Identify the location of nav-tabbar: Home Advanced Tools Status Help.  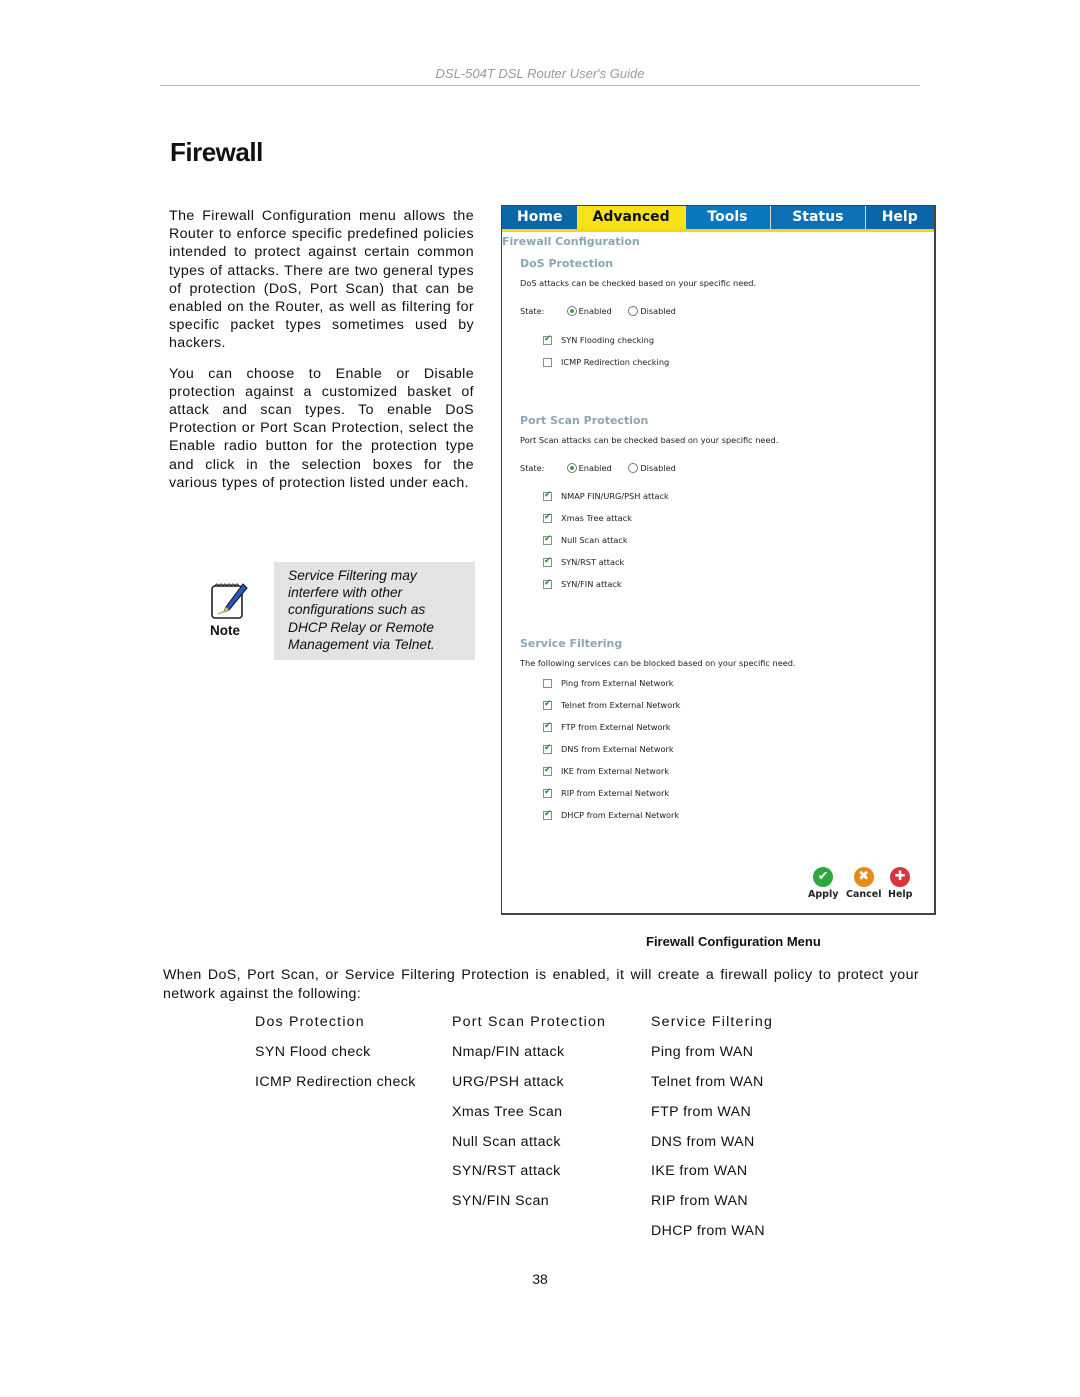
(718, 219).